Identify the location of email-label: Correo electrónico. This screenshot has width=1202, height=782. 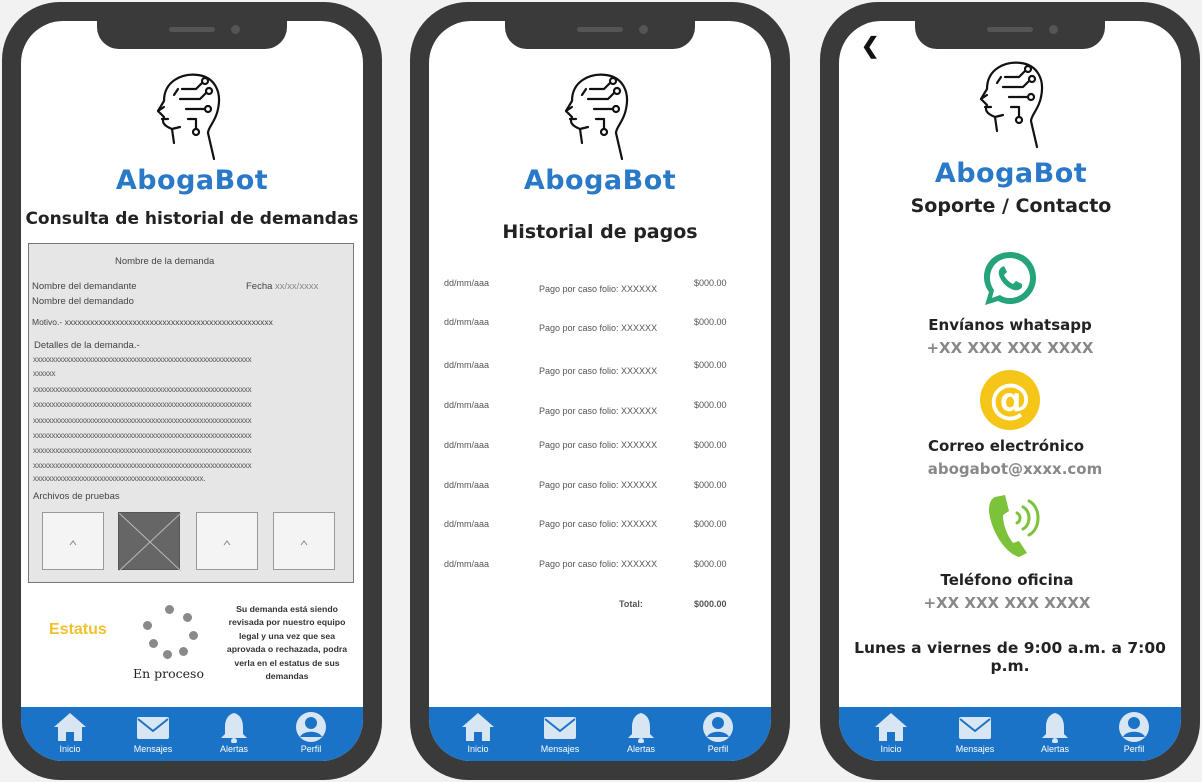
(1006, 446).